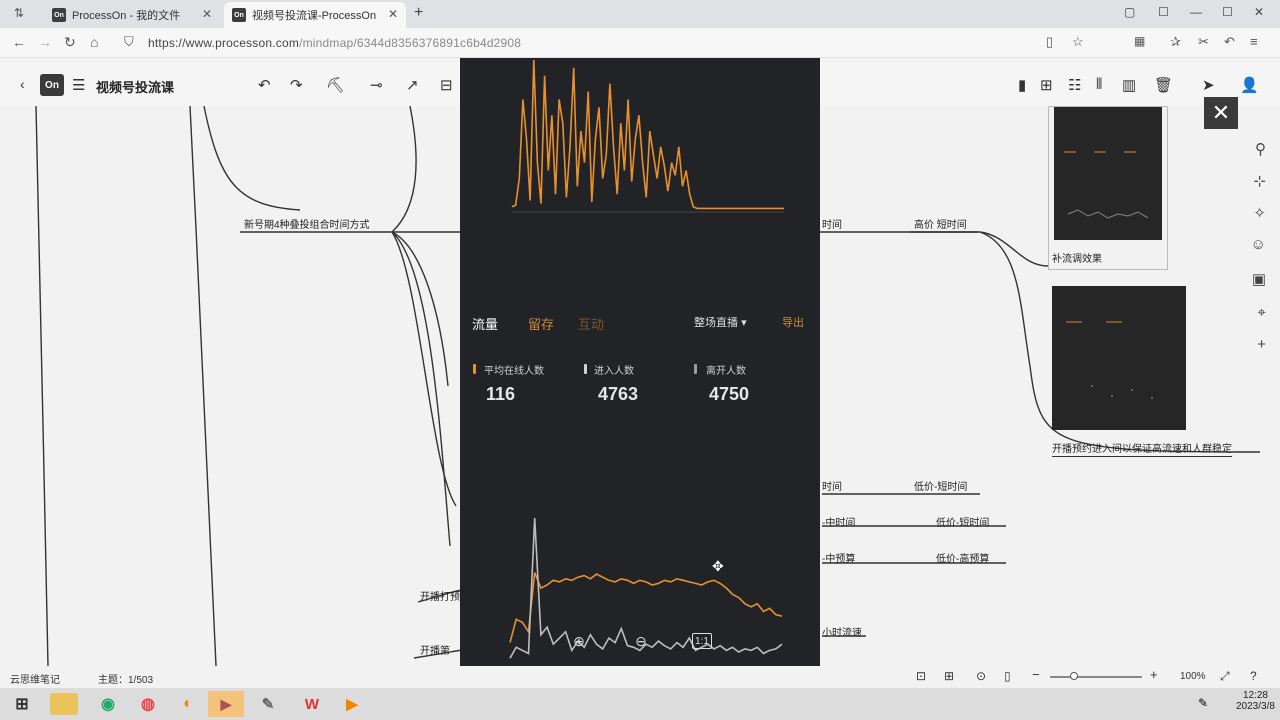  What do you see at coordinates (412, 85) in the screenshot?
I see `arrow-icon: ↗` at bounding box center [412, 85].